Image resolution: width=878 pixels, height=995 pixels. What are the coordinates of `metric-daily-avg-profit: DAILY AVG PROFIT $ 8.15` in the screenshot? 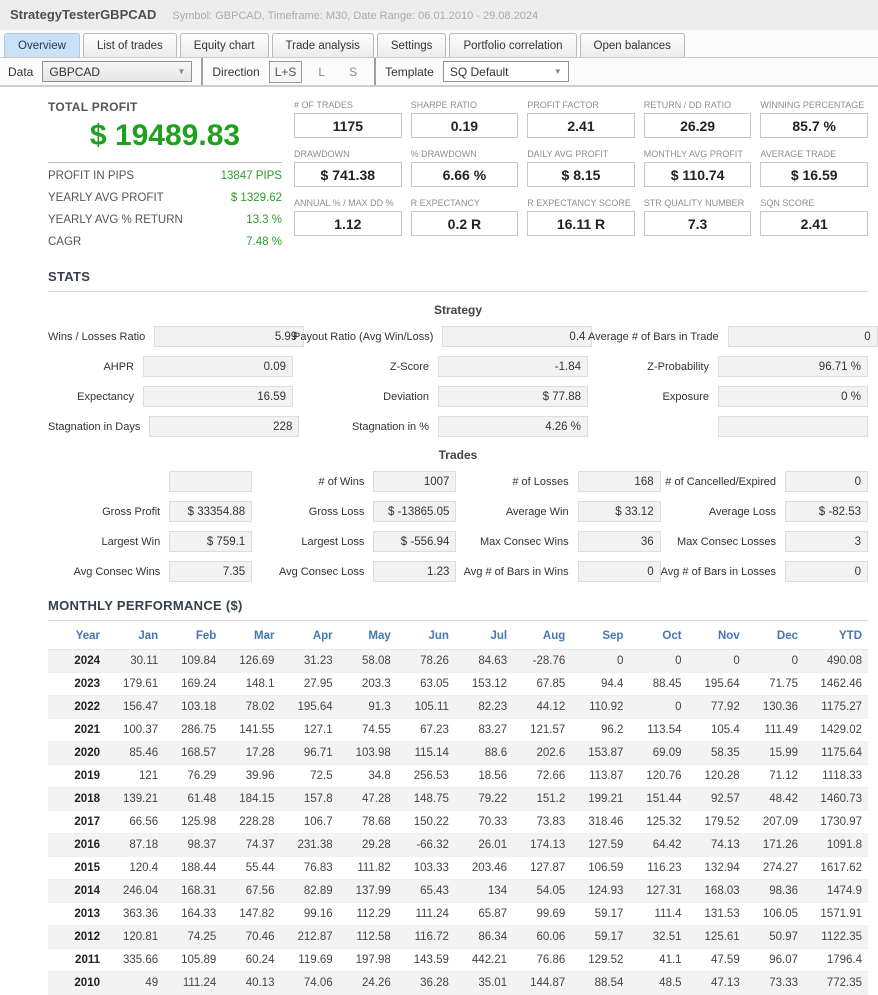 It's located at (581, 168).